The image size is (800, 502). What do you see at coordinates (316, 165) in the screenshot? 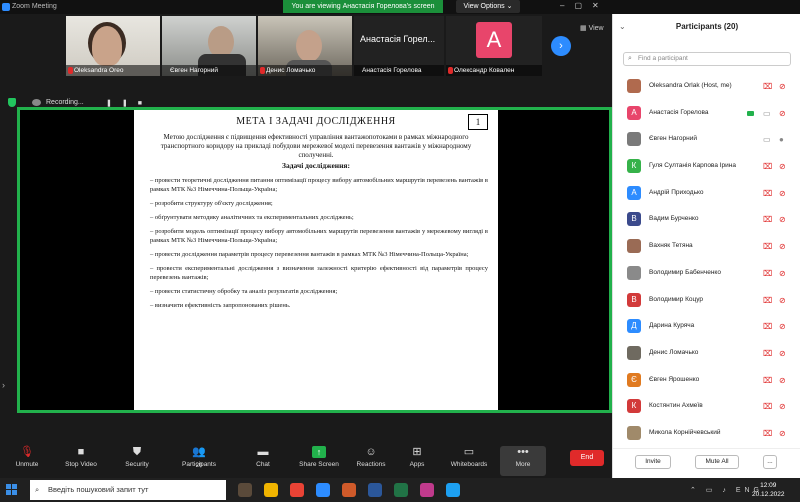
I see `document-tasks-title: Задачі дослідження:` at bounding box center [316, 165].